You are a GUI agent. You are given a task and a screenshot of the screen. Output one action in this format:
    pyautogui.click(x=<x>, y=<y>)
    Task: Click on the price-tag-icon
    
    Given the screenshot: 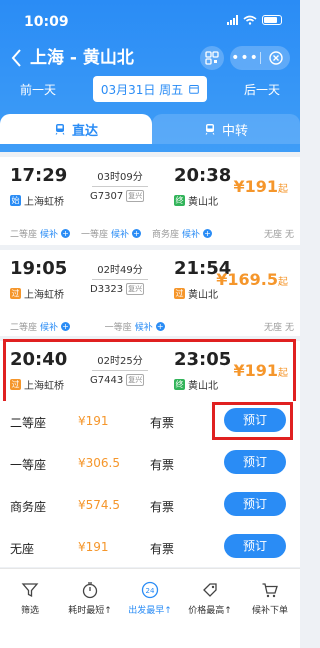 What is the action you would take?
    pyautogui.click(x=210, y=590)
    